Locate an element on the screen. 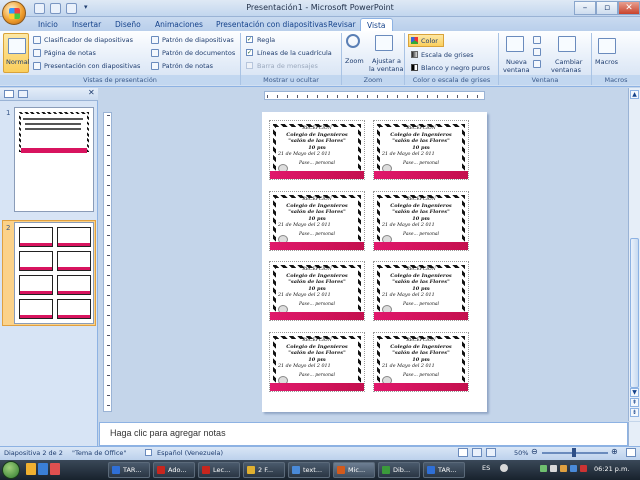 The width and height of the screenshot is (640, 480). horizontal-ruler is located at coordinates (374, 95).